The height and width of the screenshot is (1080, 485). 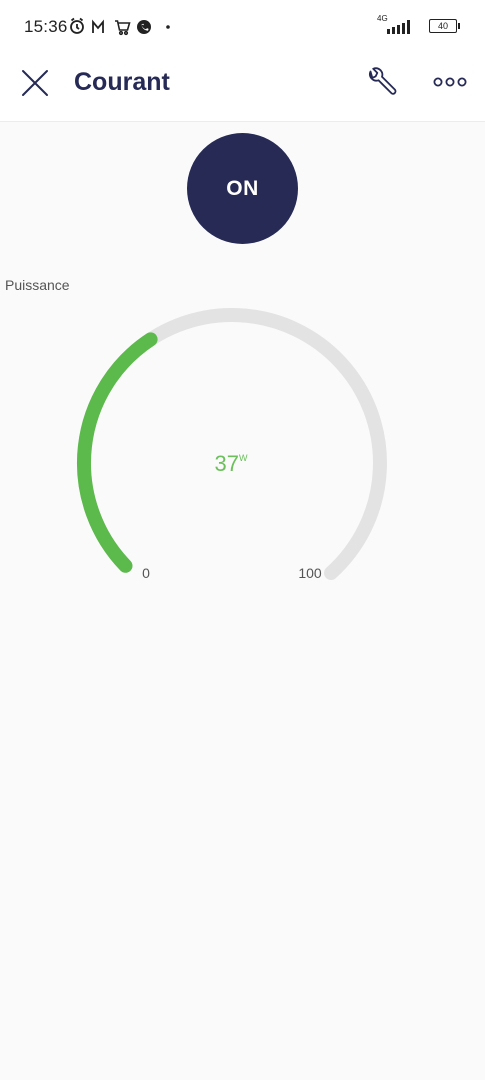 What do you see at coordinates (98, 26) in the screenshot?
I see `mail-icon` at bounding box center [98, 26].